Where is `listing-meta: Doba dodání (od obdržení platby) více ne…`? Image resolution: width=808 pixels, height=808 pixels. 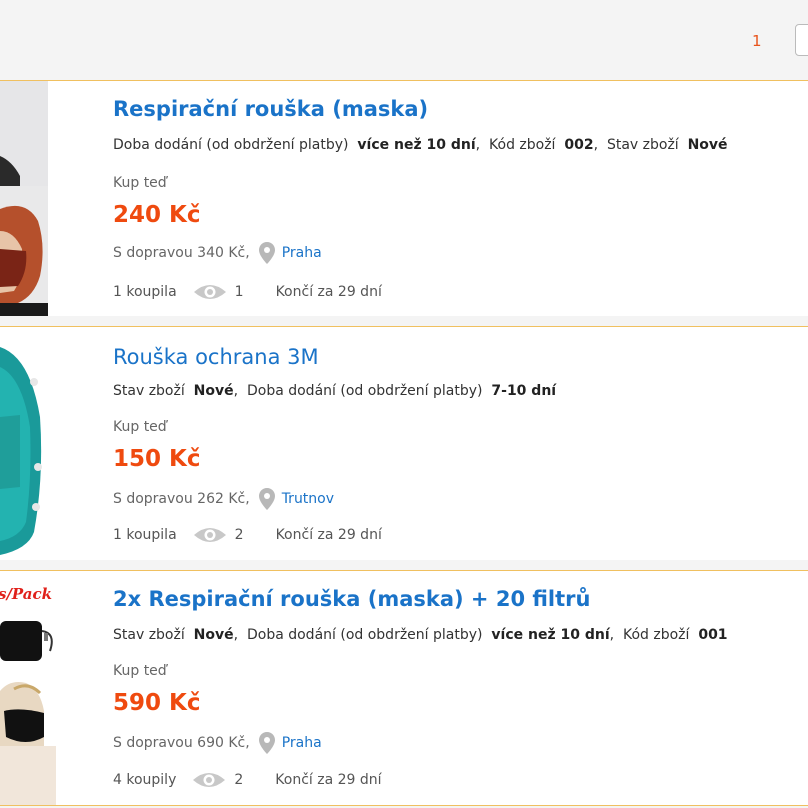
listing-meta: Doba dodání (od obdržení platby) více ne… is located at coordinates (420, 145).